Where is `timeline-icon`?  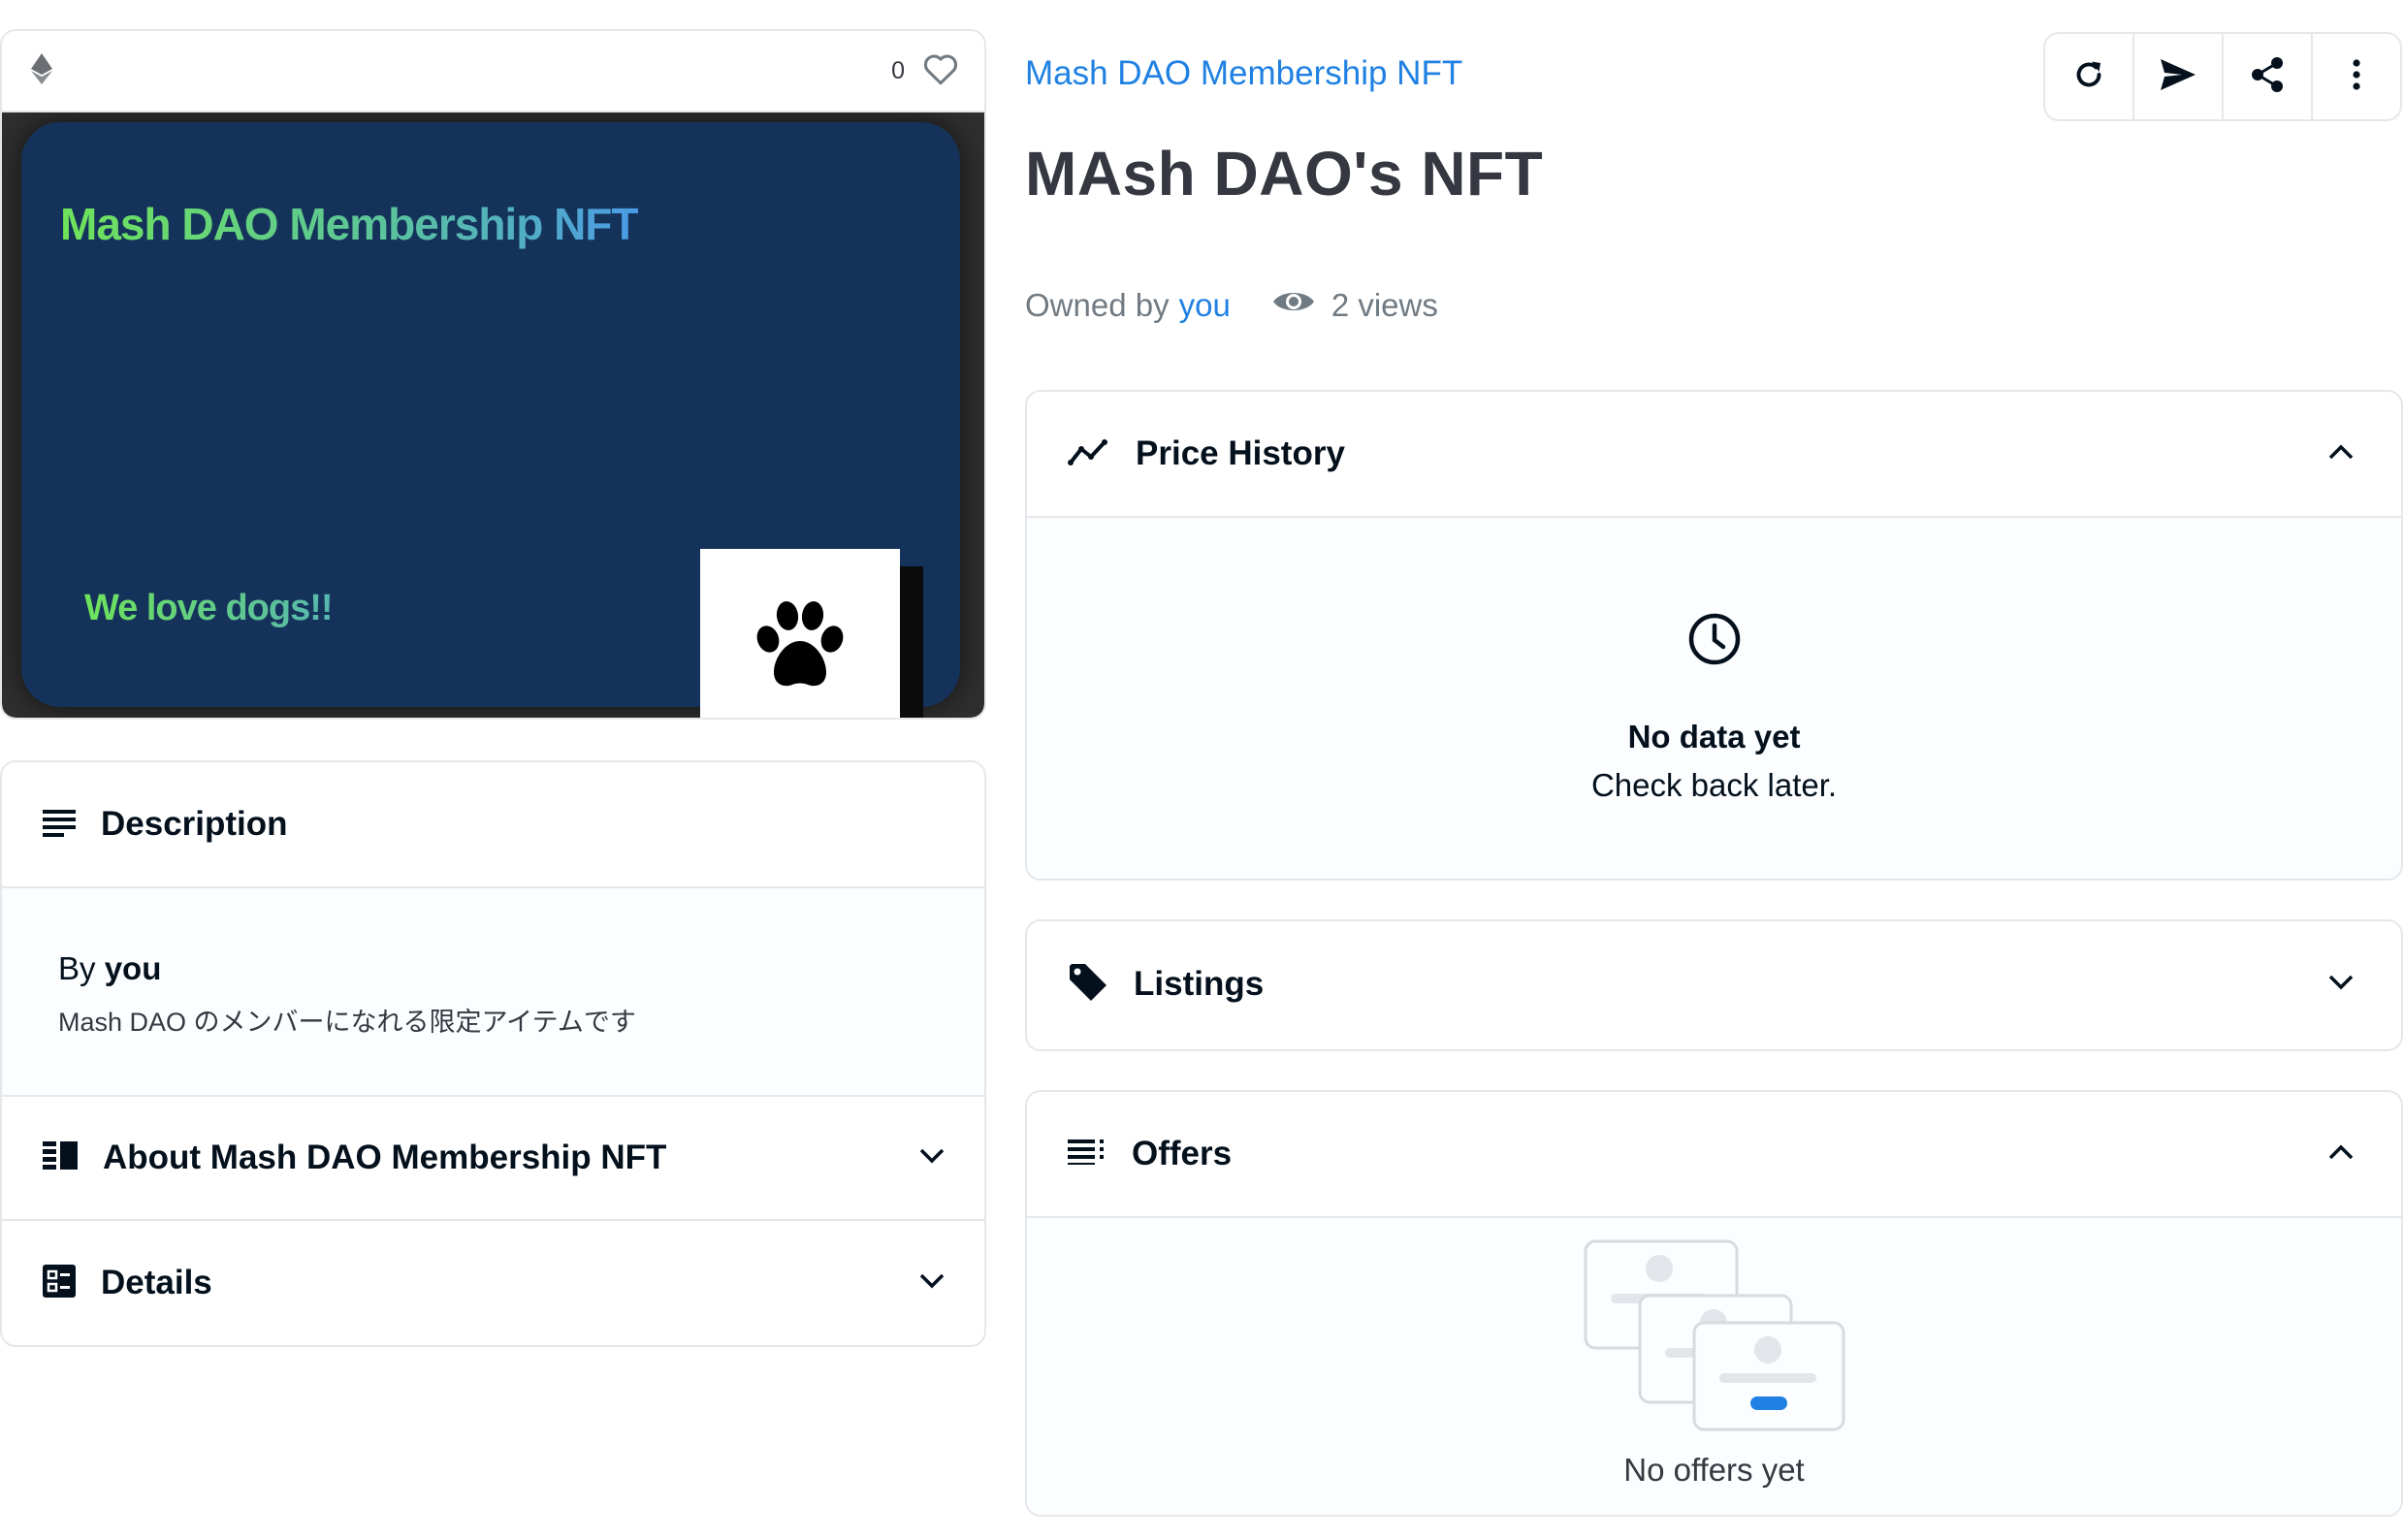
timeline-icon is located at coordinates (1089, 454).